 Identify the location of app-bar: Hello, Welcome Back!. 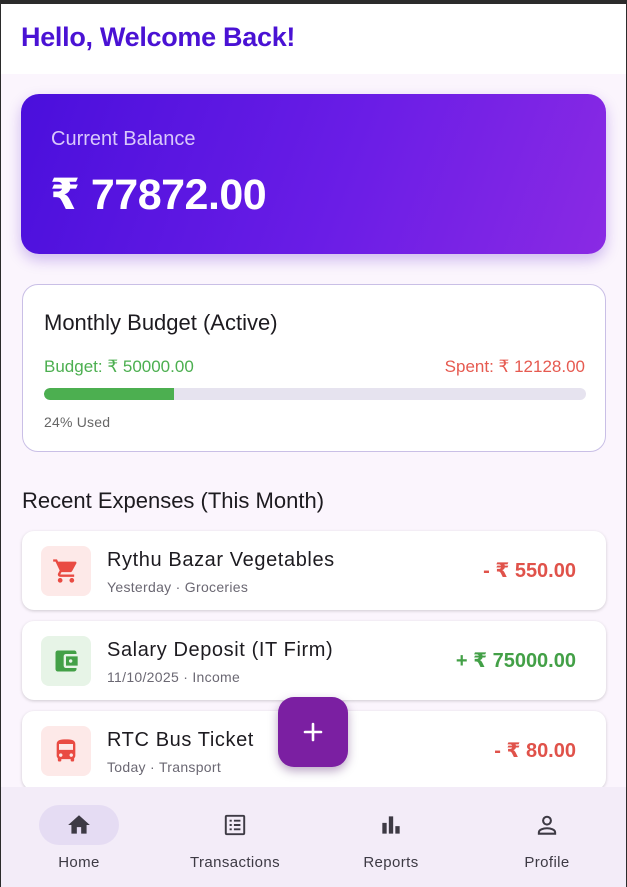
(313, 39).